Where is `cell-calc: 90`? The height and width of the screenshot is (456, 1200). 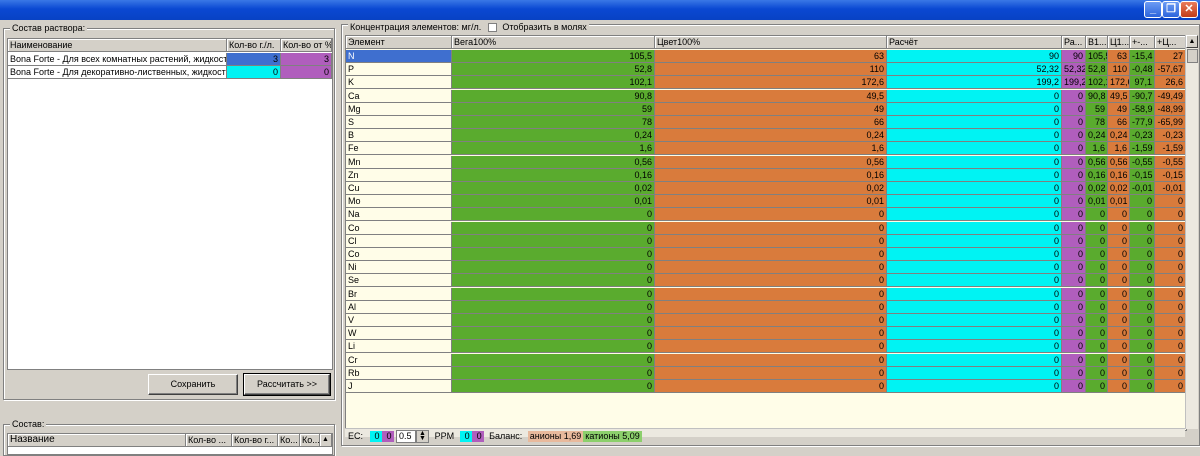 cell-calc: 90 is located at coordinates (974, 56).